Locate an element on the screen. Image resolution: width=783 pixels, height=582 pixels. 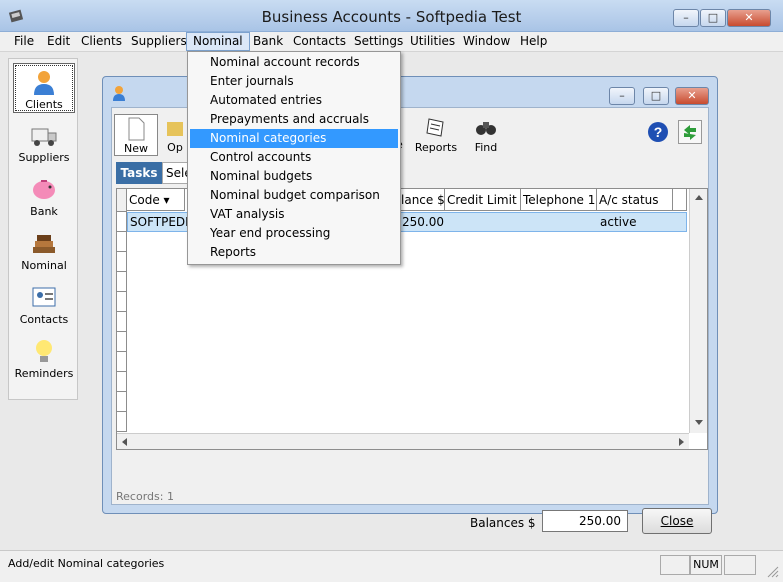
records-count: Records: 1 is located at coordinates (145, 496).